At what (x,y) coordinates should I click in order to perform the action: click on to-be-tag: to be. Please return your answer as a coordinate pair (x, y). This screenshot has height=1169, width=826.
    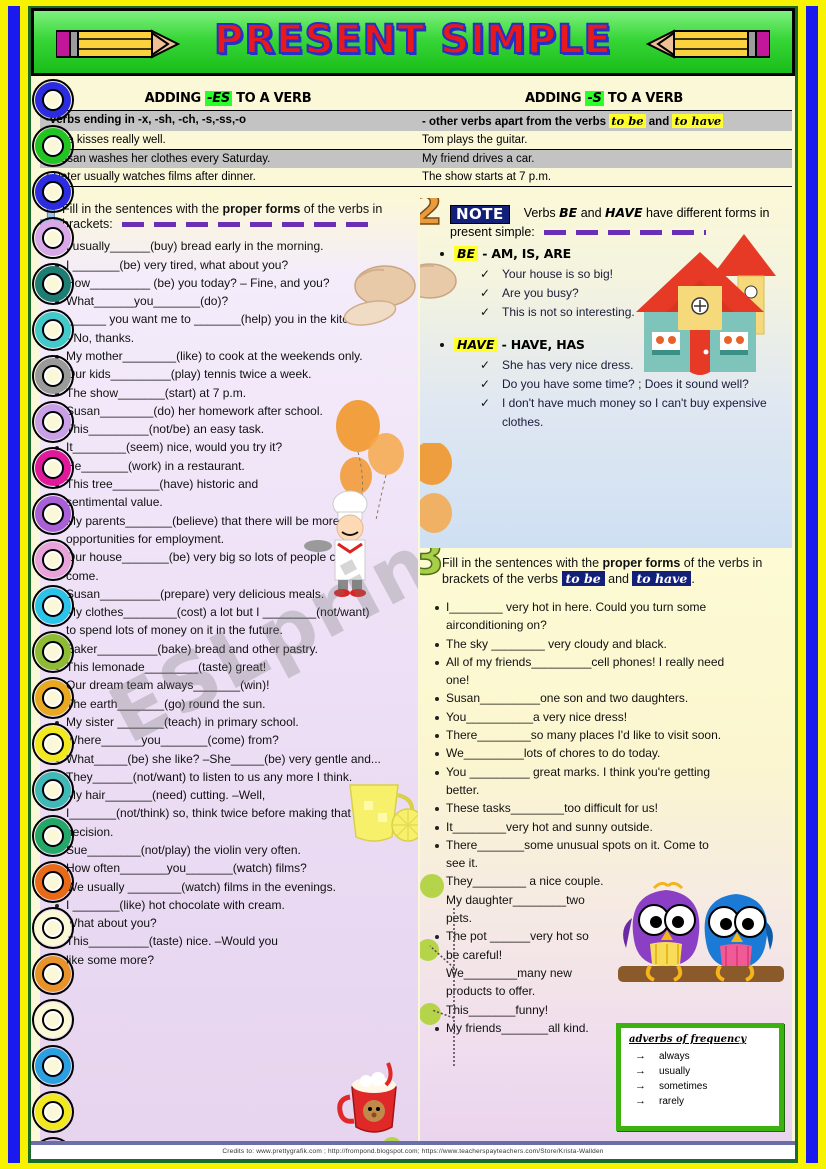
    Looking at the image, I should click on (627, 121).